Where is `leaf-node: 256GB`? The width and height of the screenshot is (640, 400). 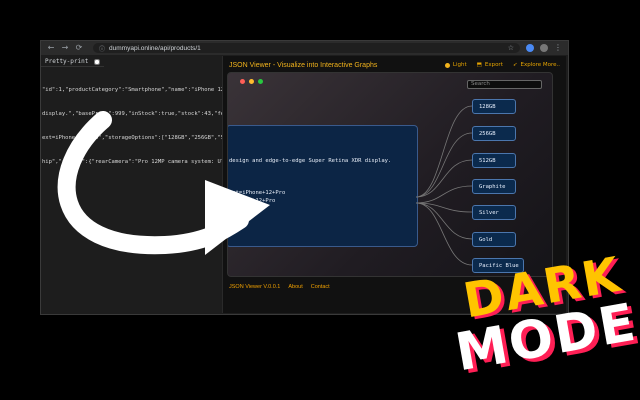
leaf-node: 256GB is located at coordinates (494, 133).